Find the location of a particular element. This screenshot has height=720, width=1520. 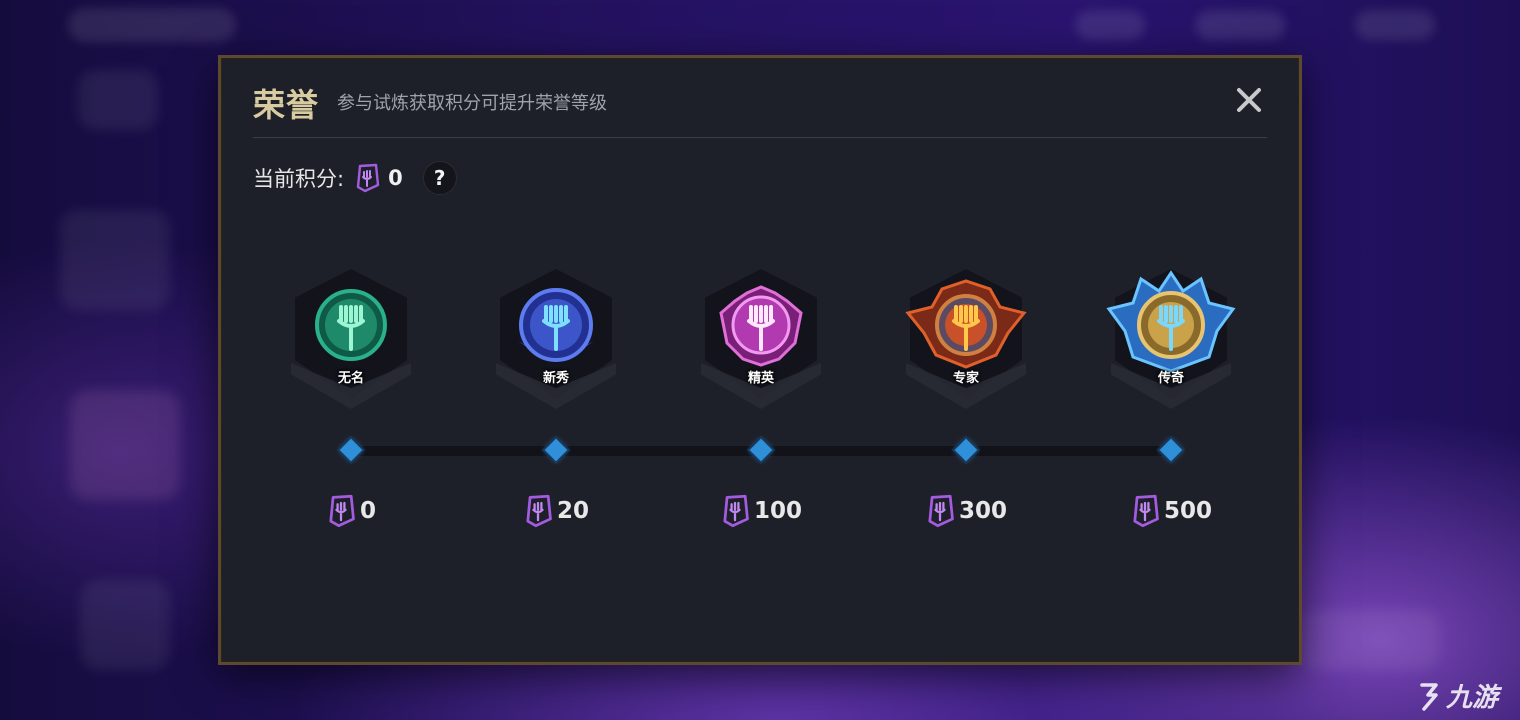

rank-elite: 精英 is located at coordinates (761, 343).